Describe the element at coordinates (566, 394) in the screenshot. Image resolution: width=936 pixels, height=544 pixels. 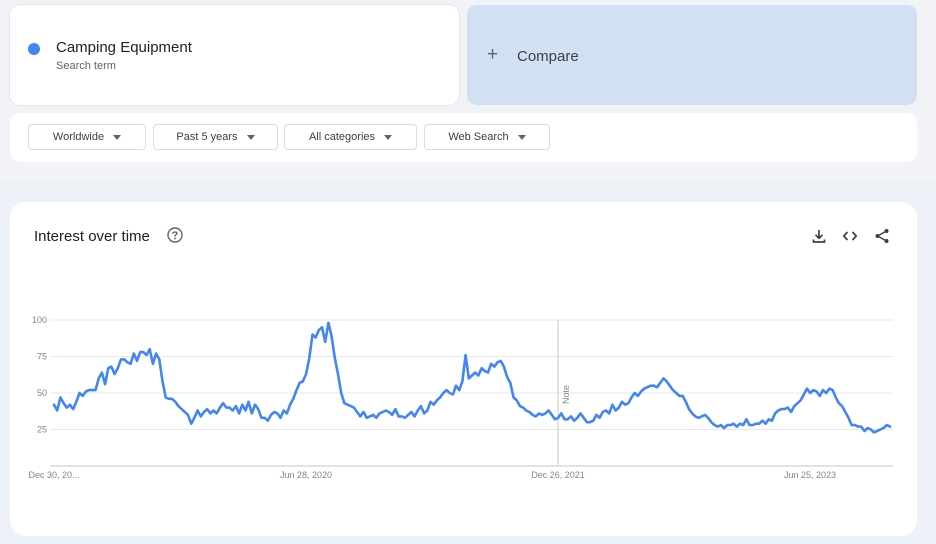
I see `note-annotation-label: Note` at that location.